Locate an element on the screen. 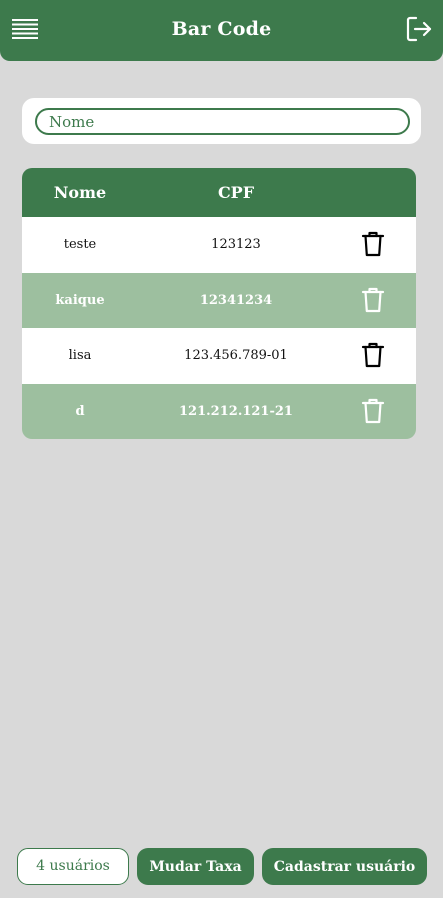  table-row: kaique 12341234 is located at coordinates (219, 300).